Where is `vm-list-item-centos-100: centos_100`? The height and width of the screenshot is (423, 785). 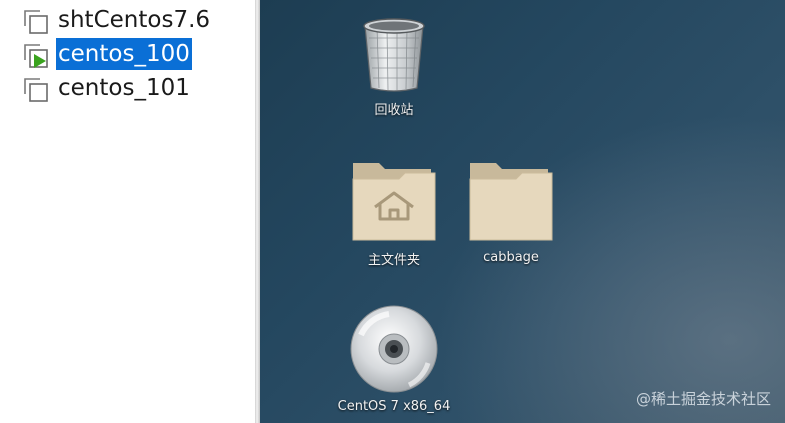
vm-list-item-centos-100: centos_100 is located at coordinates (135, 54).